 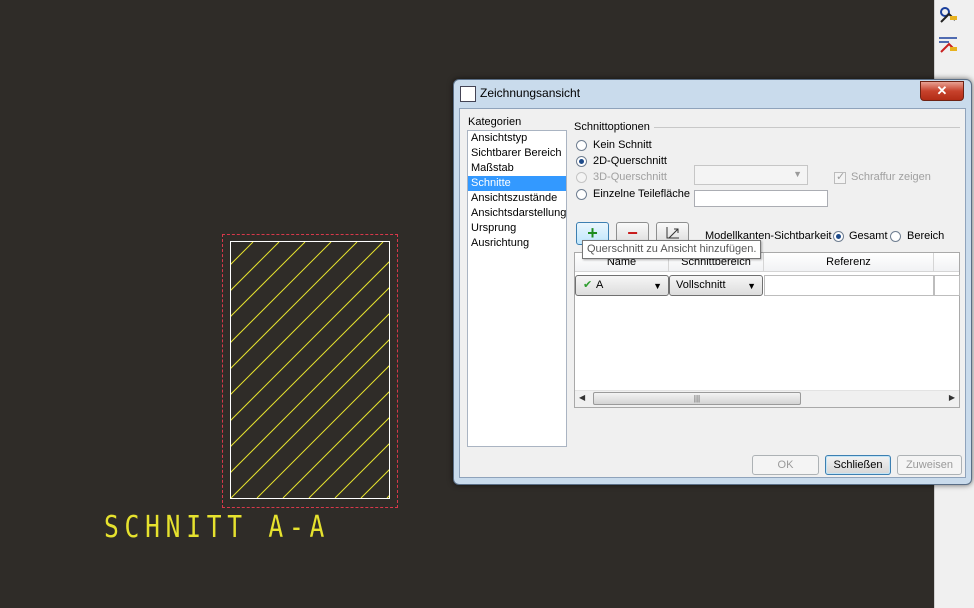 What do you see at coordinates (581, 194) in the screenshot?
I see `radio-single-face` at bounding box center [581, 194].